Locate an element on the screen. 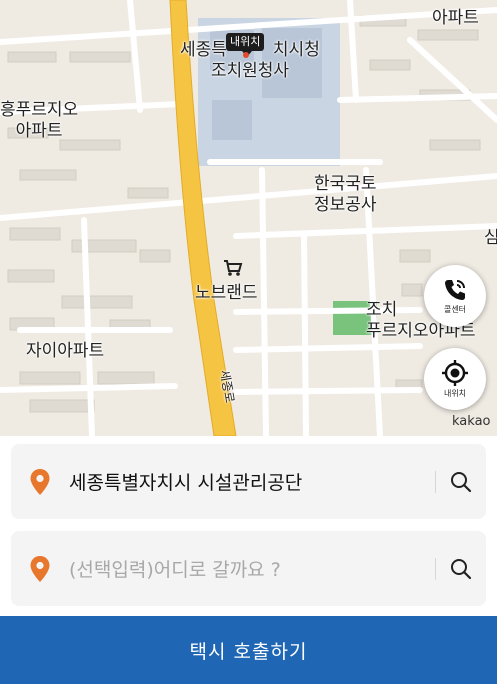 Image resolution: width=497 pixels, height=684 pixels. call-center-button: 콜센터 is located at coordinates (455, 296).